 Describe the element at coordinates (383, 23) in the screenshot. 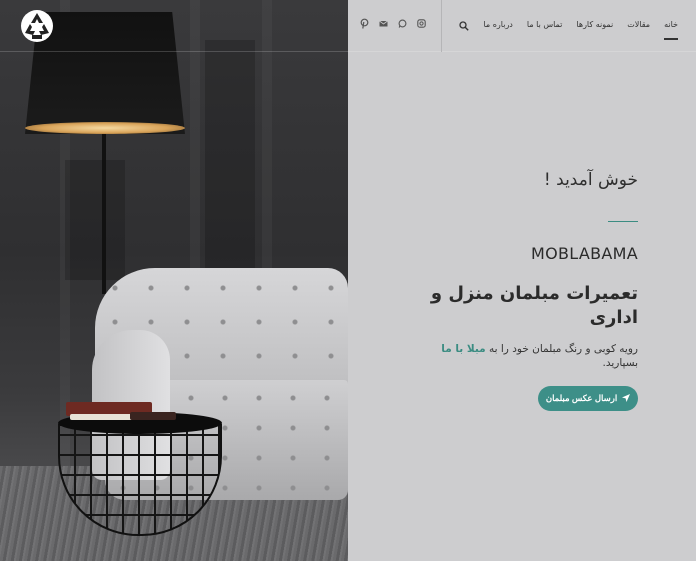

I see `email-icon` at that location.